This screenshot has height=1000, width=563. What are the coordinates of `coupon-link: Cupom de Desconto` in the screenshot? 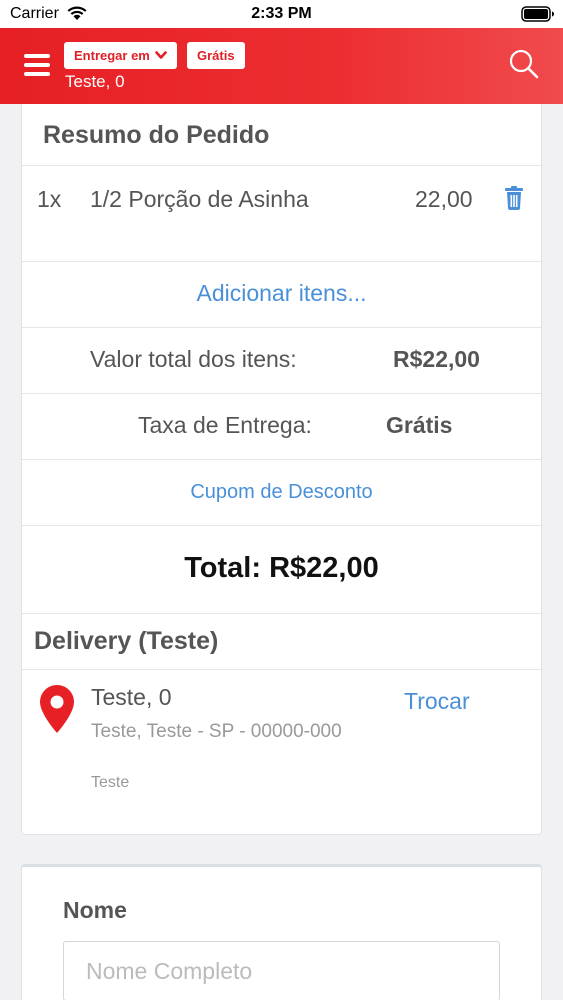 It's located at (281, 492).